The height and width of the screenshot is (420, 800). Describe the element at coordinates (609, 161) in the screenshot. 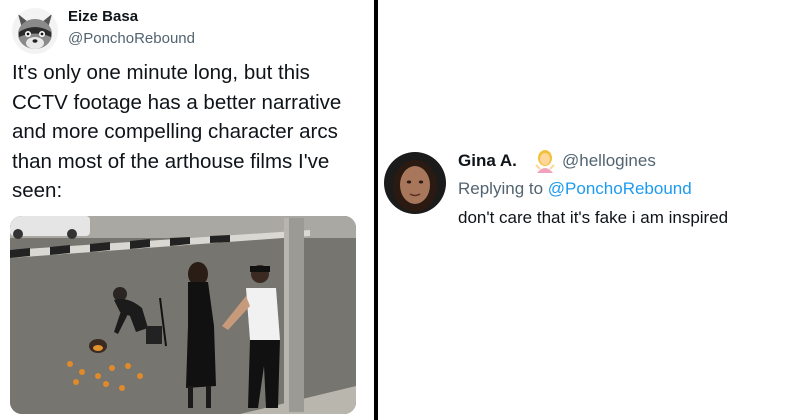

I see `reply-author-handle: @hellogines` at that location.